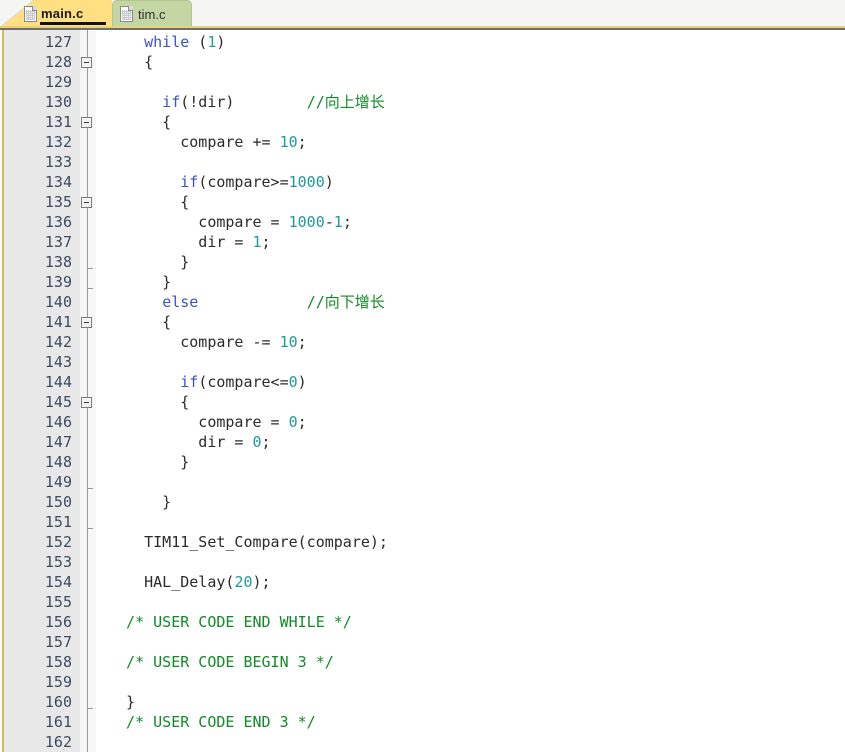 This screenshot has height=752, width=845. Describe the element at coordinates (207, 422) in the screenshot. I see `code-line: compare = 0;` at that location.